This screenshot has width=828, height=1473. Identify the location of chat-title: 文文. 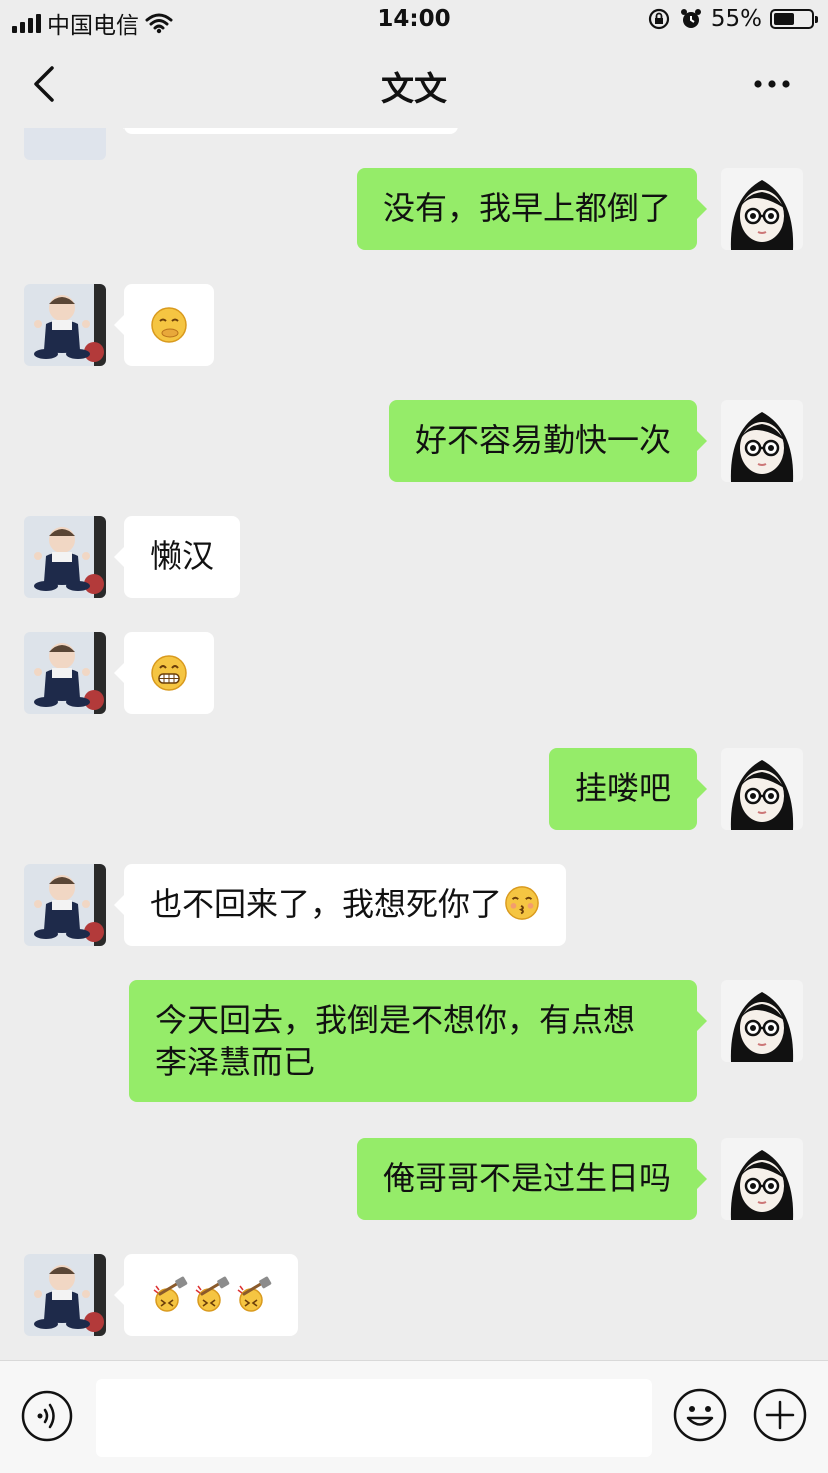
(414, 88).